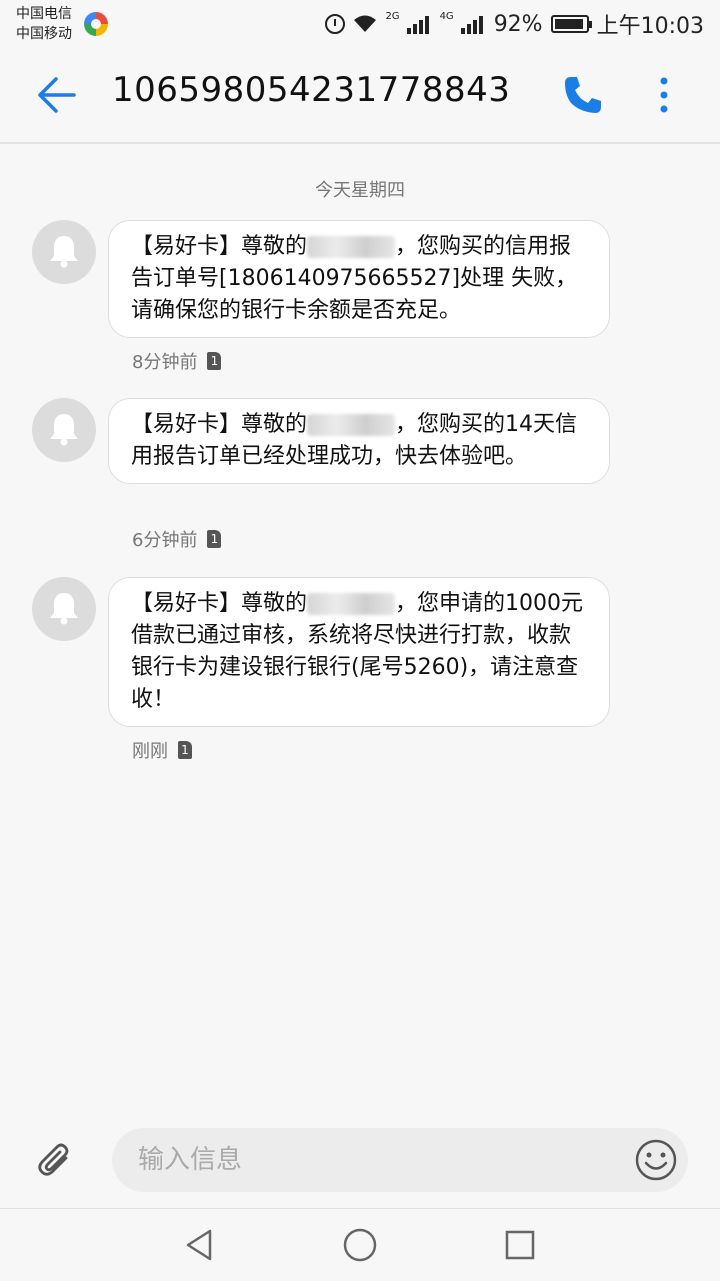 This screenshot has width=720, height=1281. Describe the element at coordinates (392, 16) in the screenshot. I see `network-label-1: 2G` at that location.